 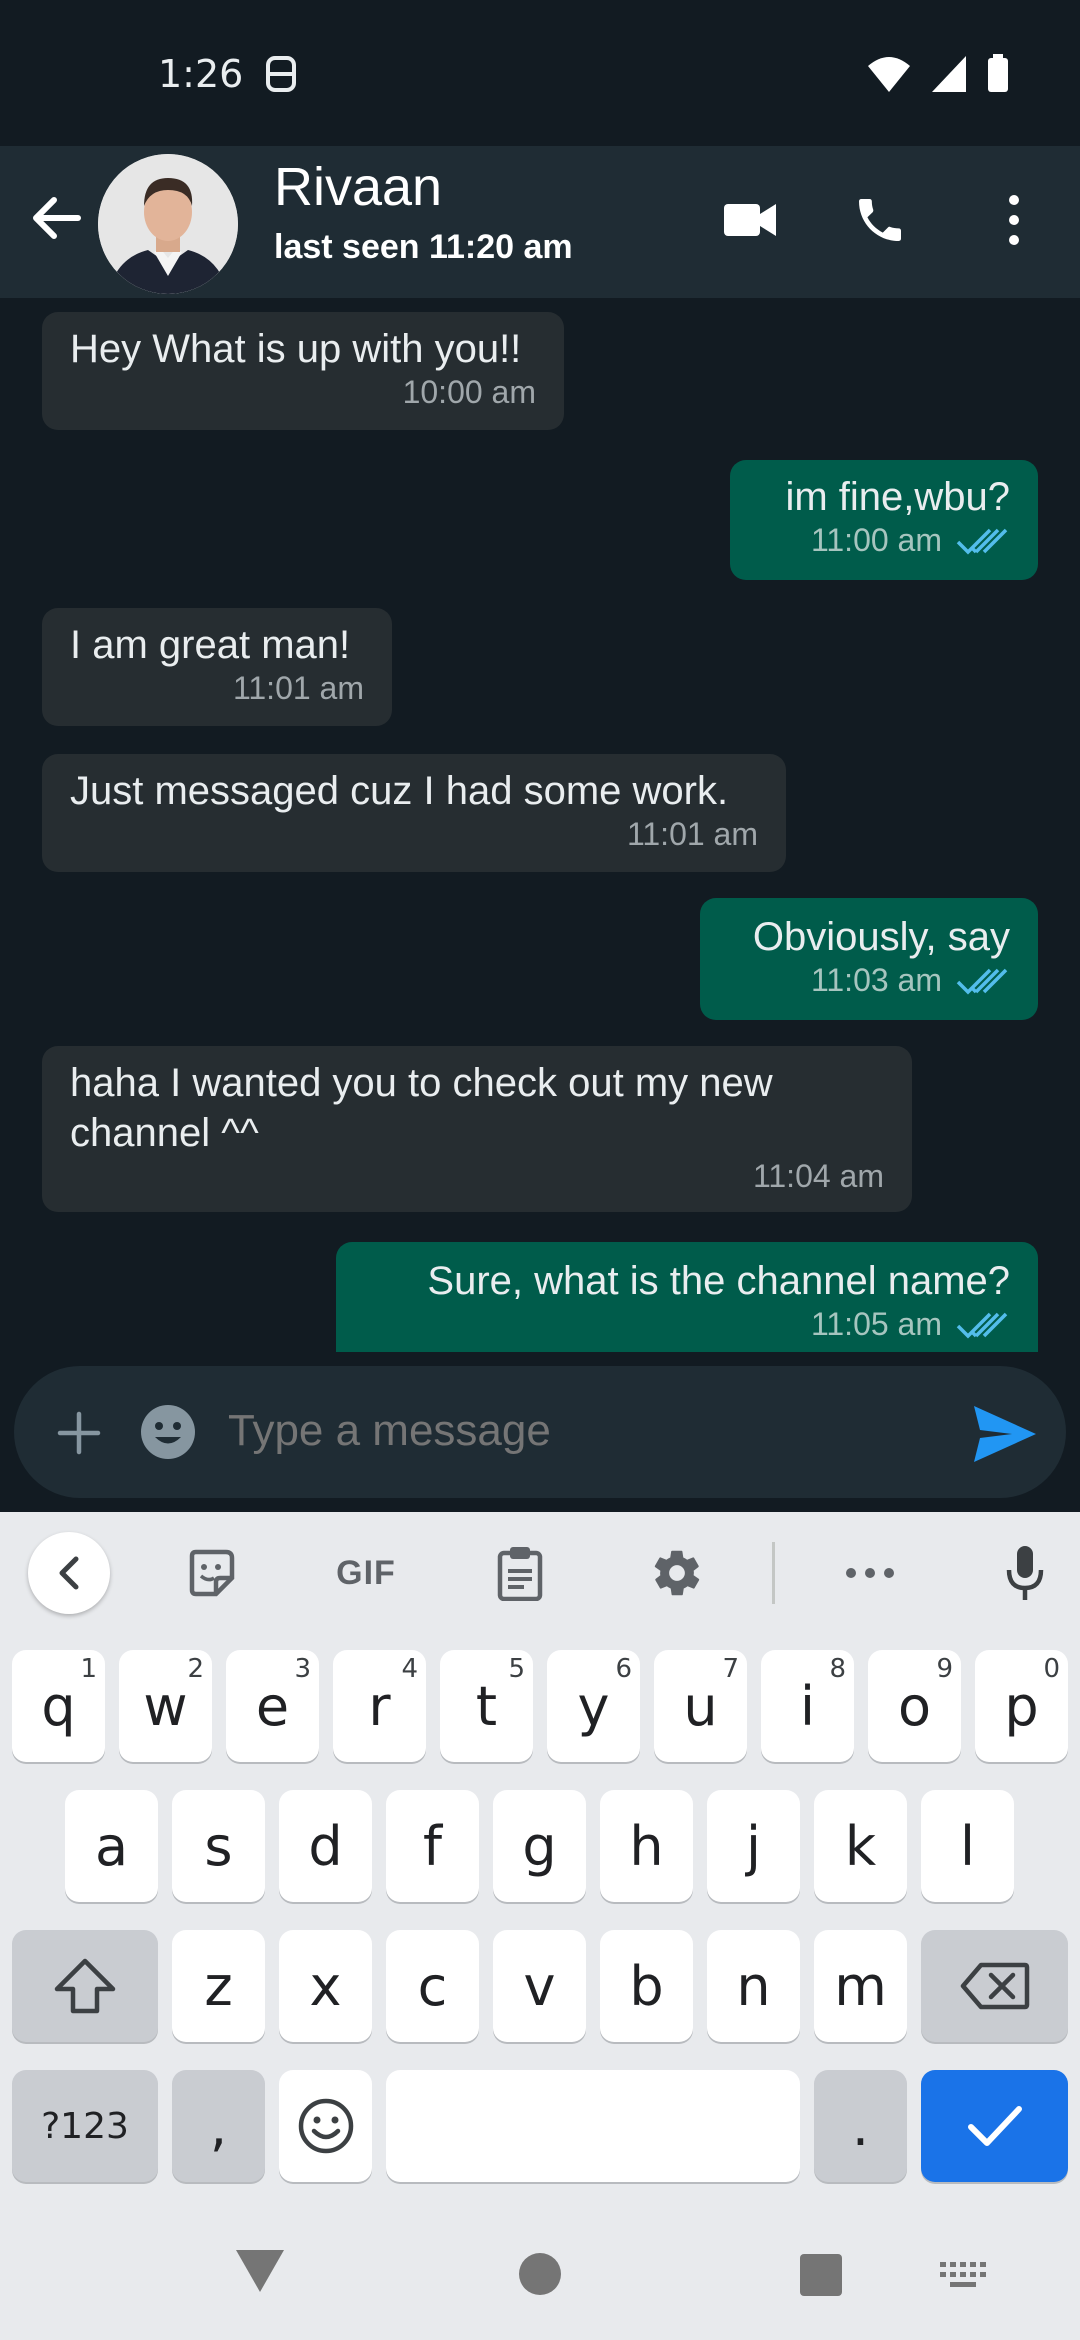 I want to click on key-s: s, so click(x=218, y=1846).